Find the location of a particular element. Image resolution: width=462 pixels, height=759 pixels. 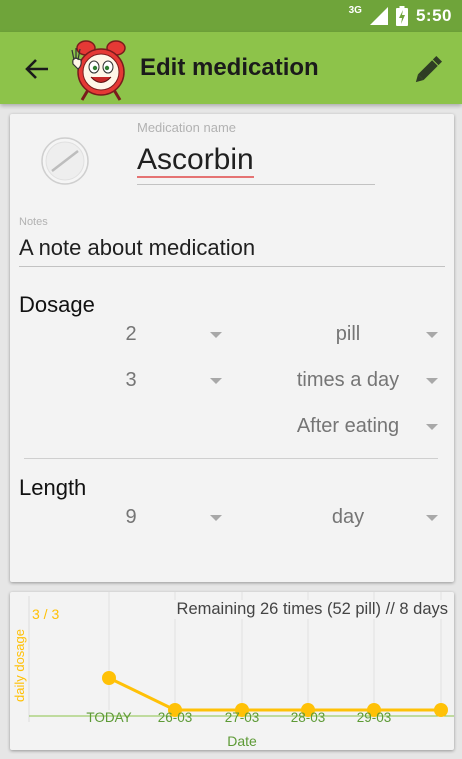

length-unit-spinner: day is located at coordinates (348, 517).